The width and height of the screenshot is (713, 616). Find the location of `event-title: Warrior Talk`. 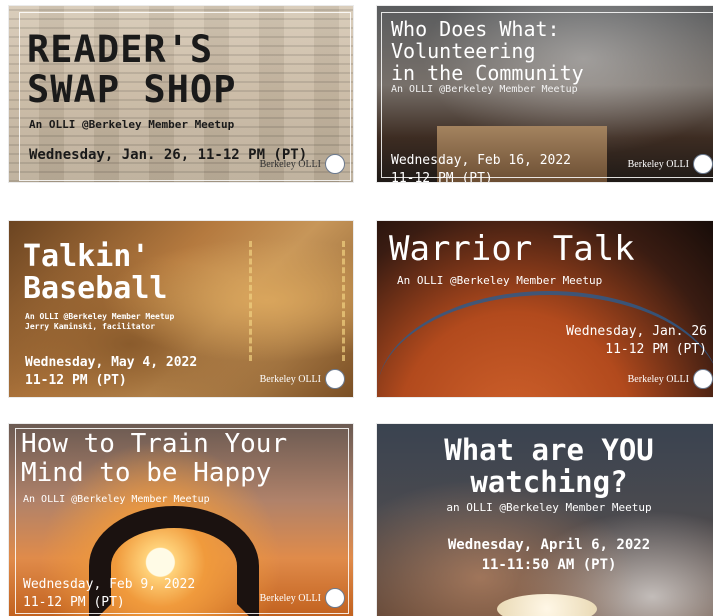

event-title: Warrior Talk is located at coordinates (512, 249).